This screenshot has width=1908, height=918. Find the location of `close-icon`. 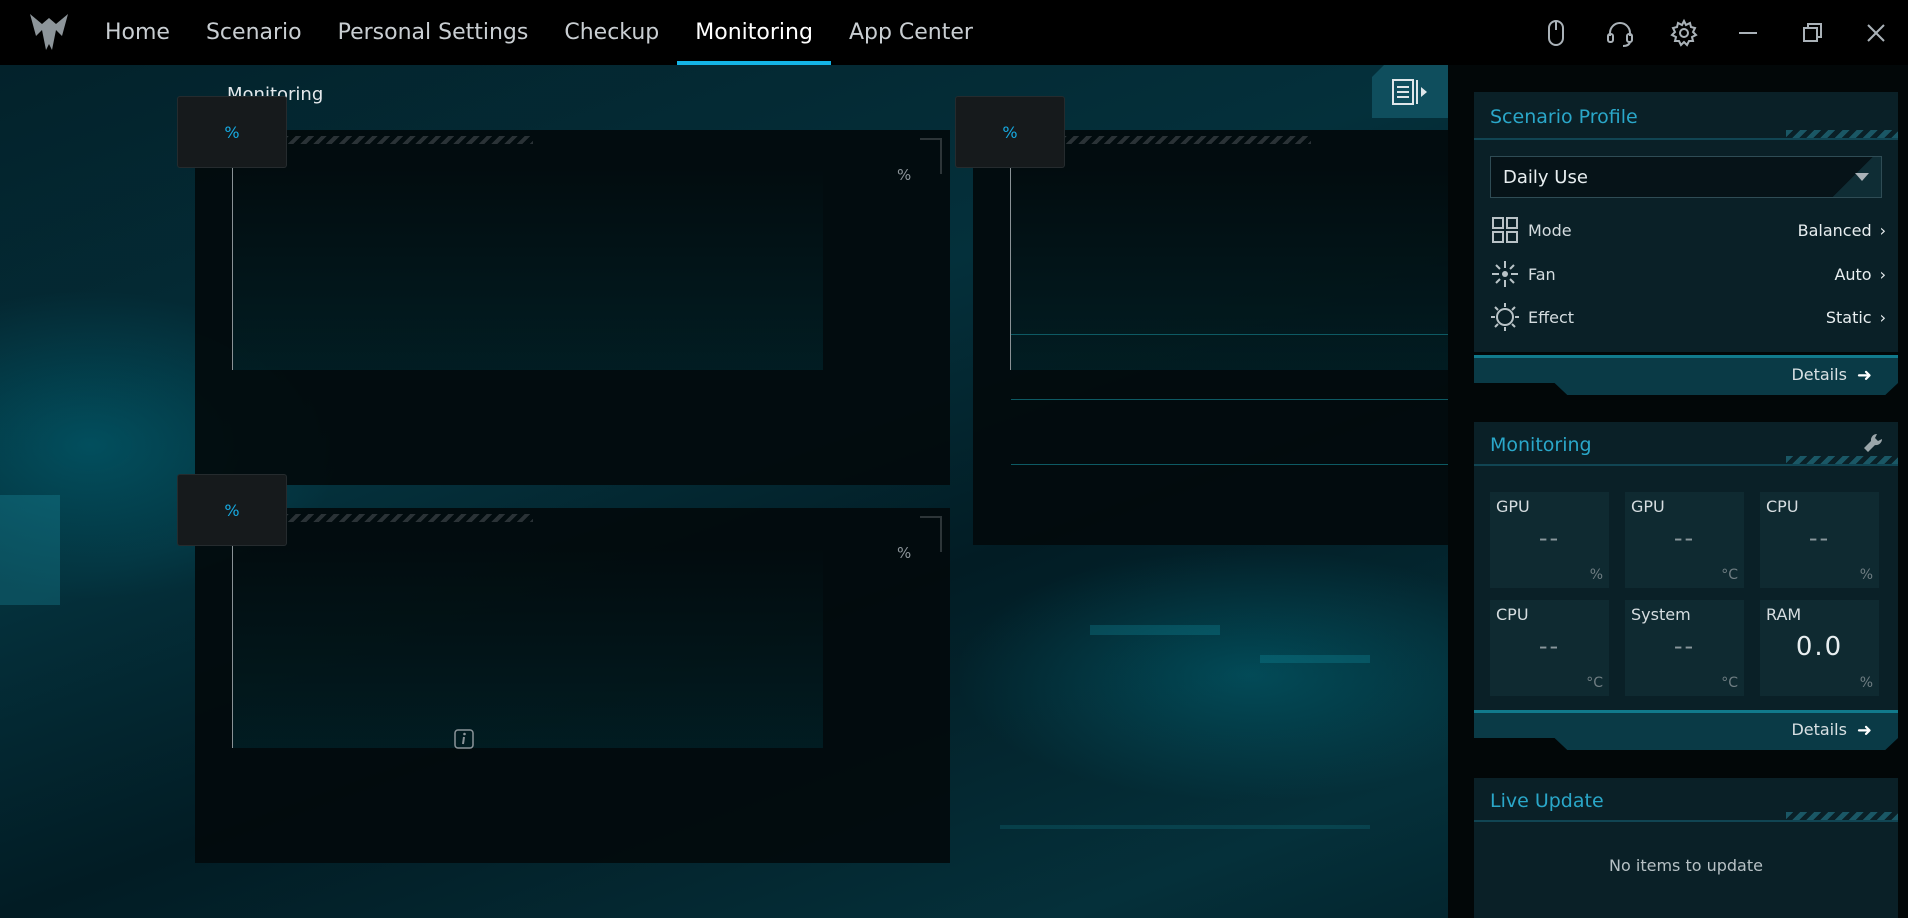

close-icon is located at coordinates (1876, 32).